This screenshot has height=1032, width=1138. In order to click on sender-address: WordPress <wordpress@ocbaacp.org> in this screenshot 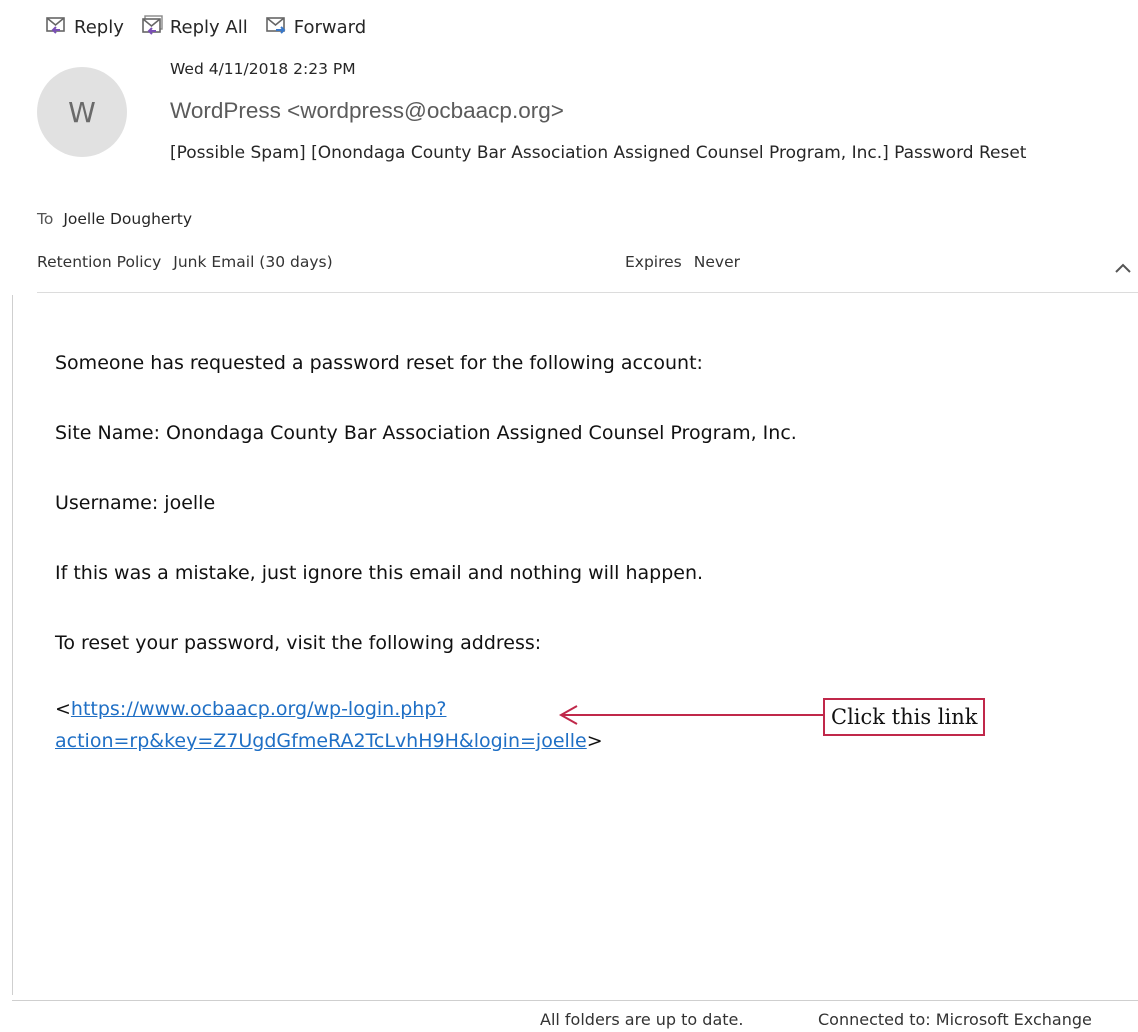, I will do `click(367, 111)`.